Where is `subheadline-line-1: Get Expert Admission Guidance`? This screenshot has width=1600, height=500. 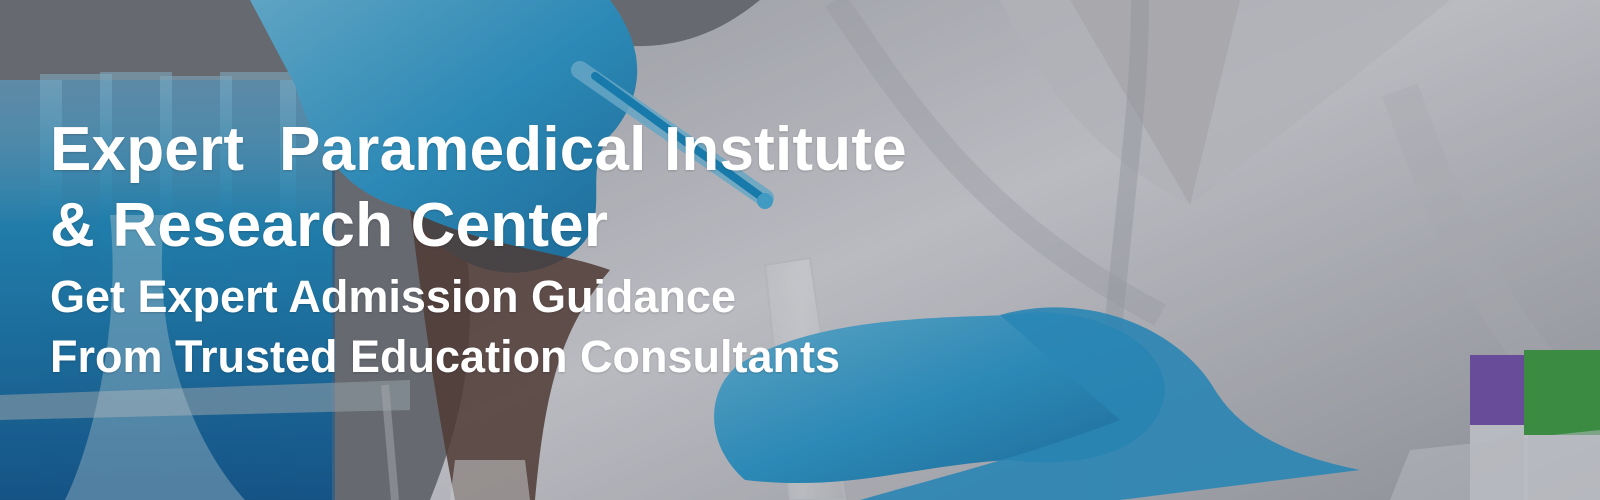
subheadline-line-1: Get Expert Admission Guidance is located at coordinates (393, 296).